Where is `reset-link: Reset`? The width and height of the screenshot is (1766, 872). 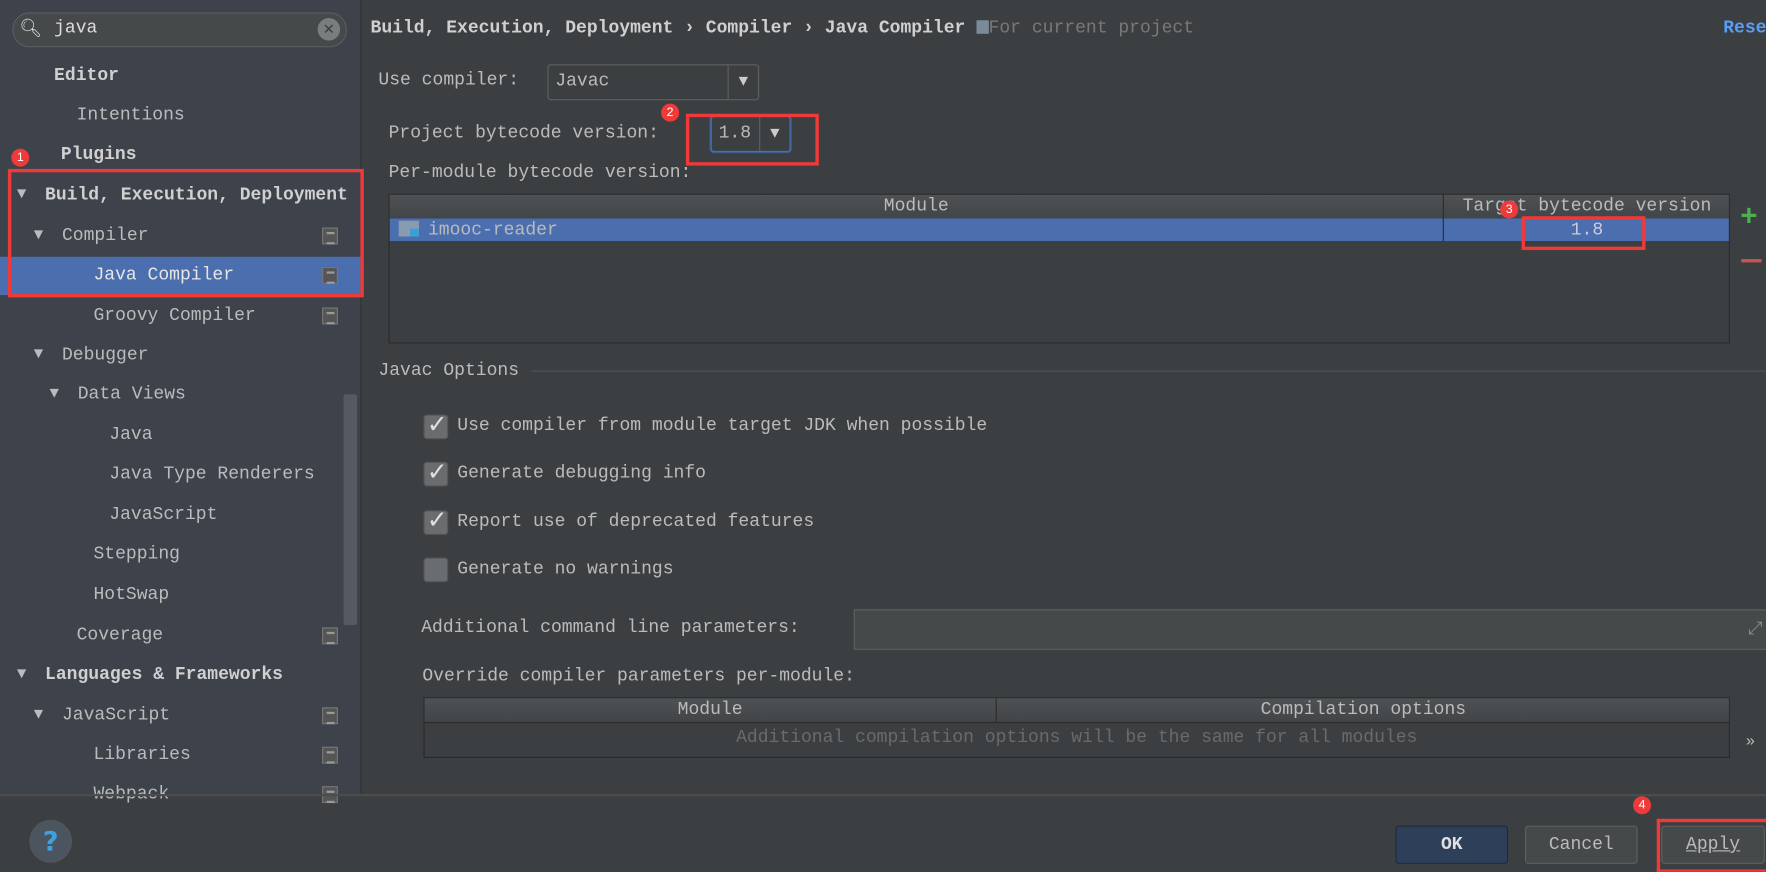
reset-link: Reset is located at coordinates (1744, 28).